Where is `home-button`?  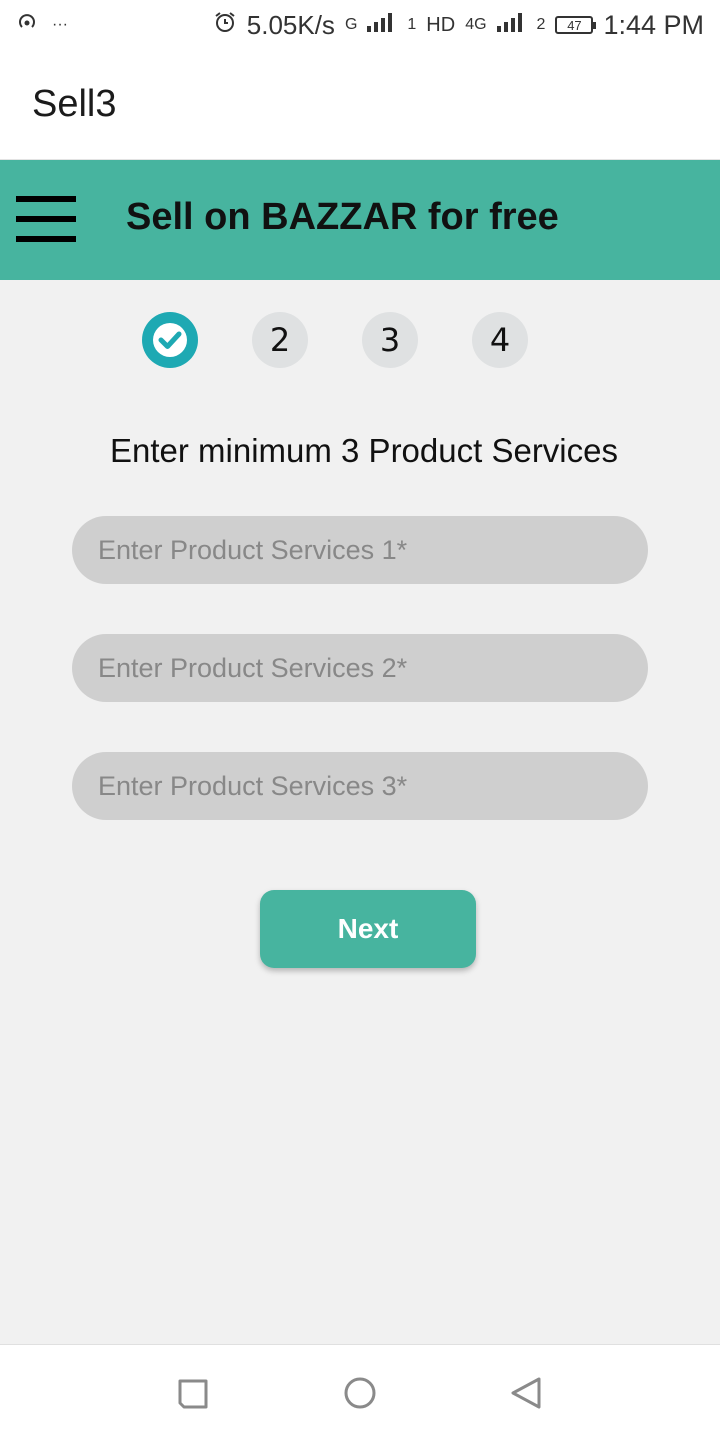
home-button is located at coordinates (360, 1393).